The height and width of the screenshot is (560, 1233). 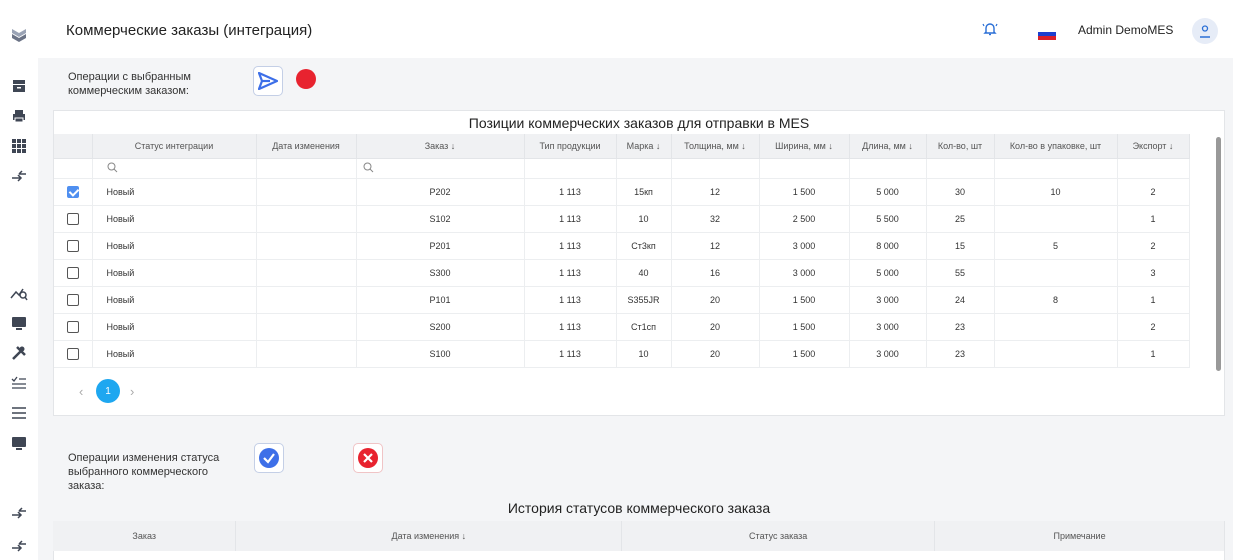 I want to click on cell-thickness: 20, so click(x=715, y=354).